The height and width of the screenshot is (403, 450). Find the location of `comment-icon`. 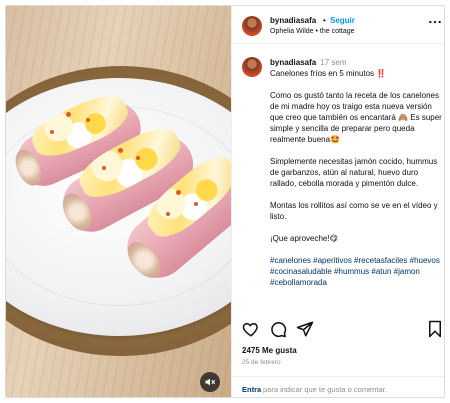

comment-icon is located at coordinates (278, 329).